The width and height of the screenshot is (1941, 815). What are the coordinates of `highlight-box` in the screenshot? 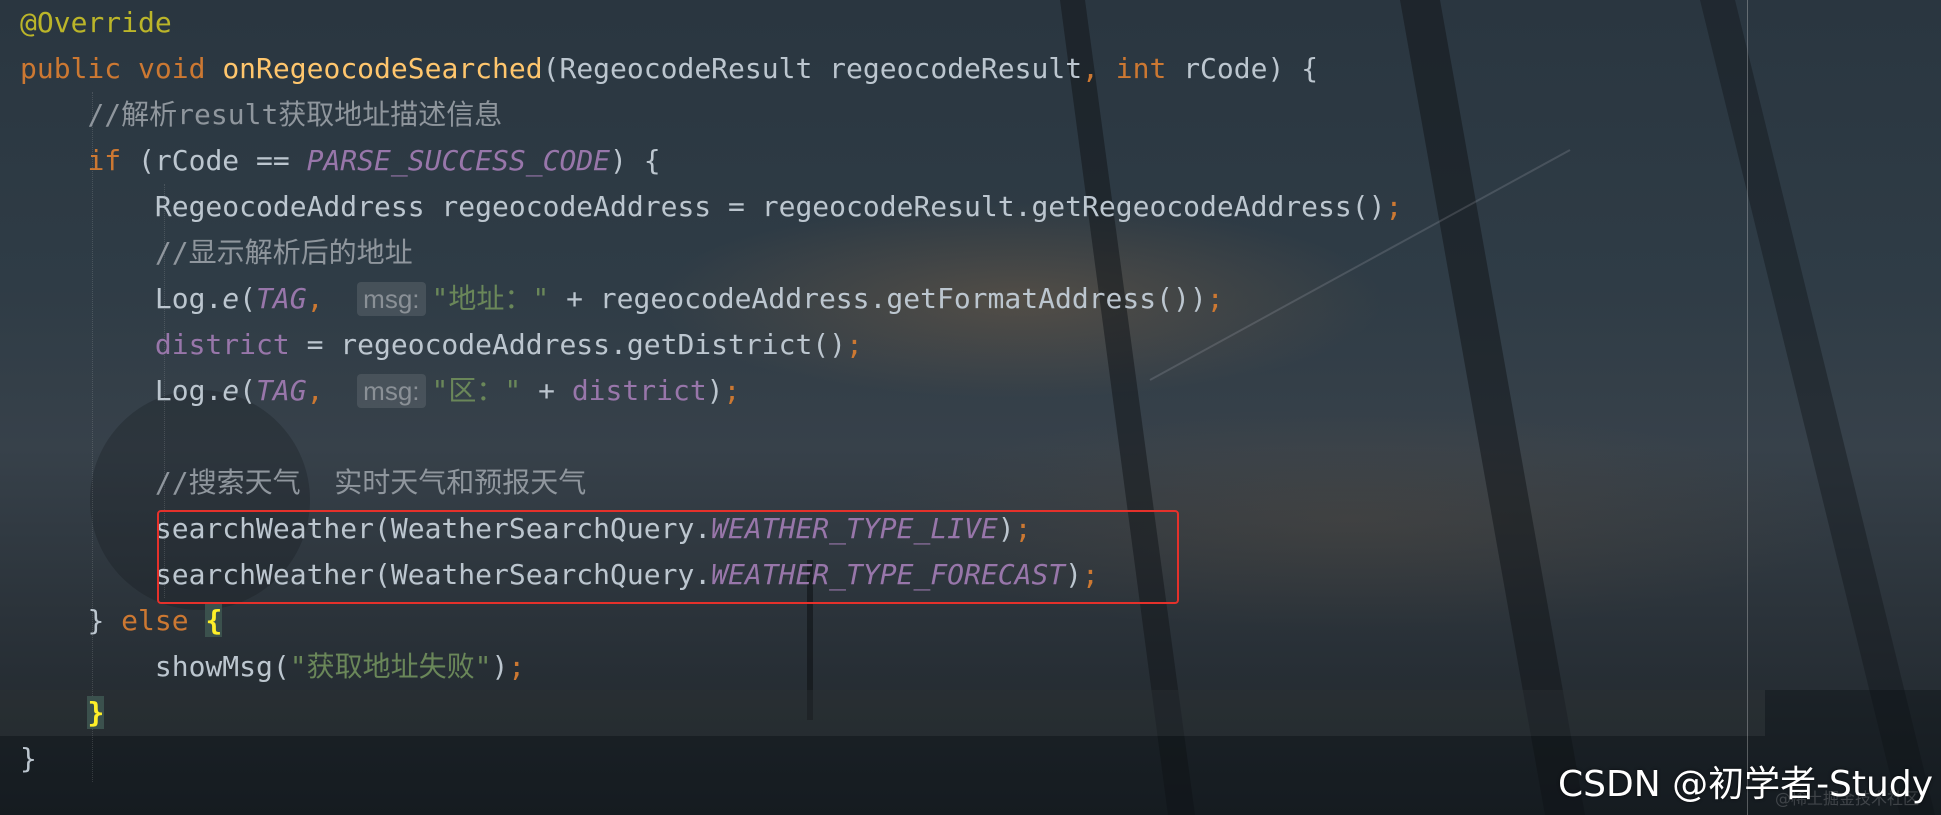 It's located at (668, 557).